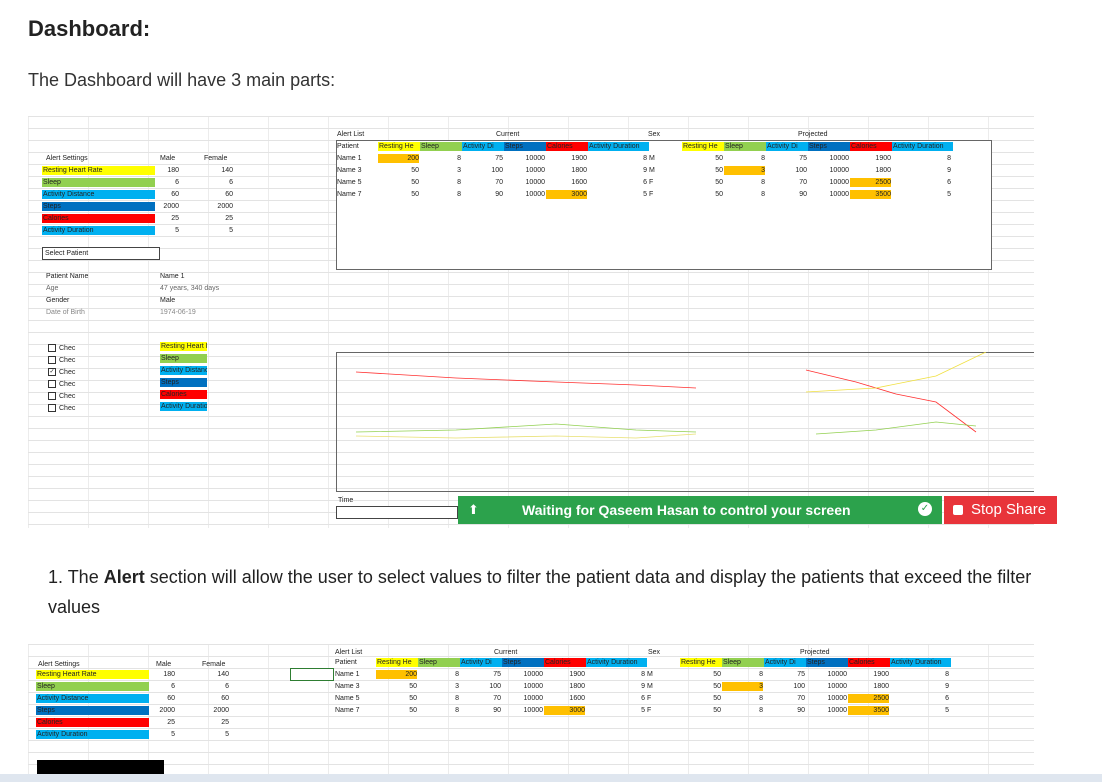 Image resolution: width=1102 pixels, height=782 pixels. What do you see at coordinates (649, 698) in the screenshot?
I see `sex-cell: F` at bounding box center [649, 698].